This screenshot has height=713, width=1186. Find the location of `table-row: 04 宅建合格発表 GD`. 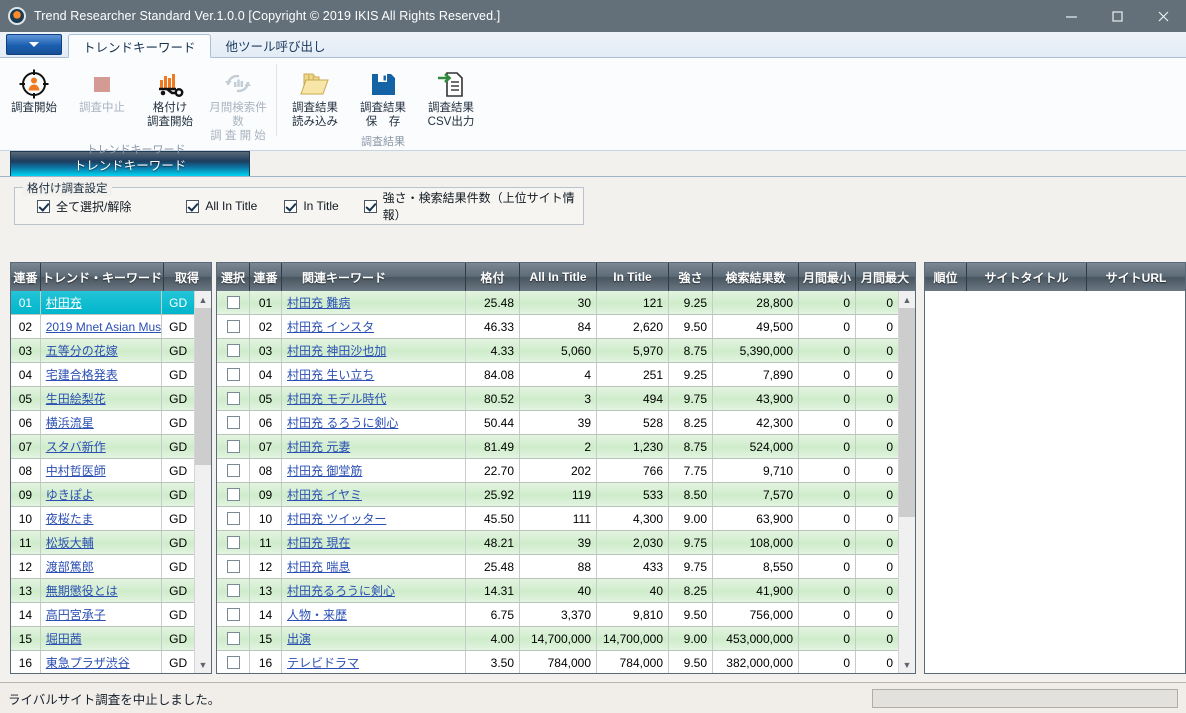

table-row: 04 宅建合格発表 GD is located at coordinates (102, 375).